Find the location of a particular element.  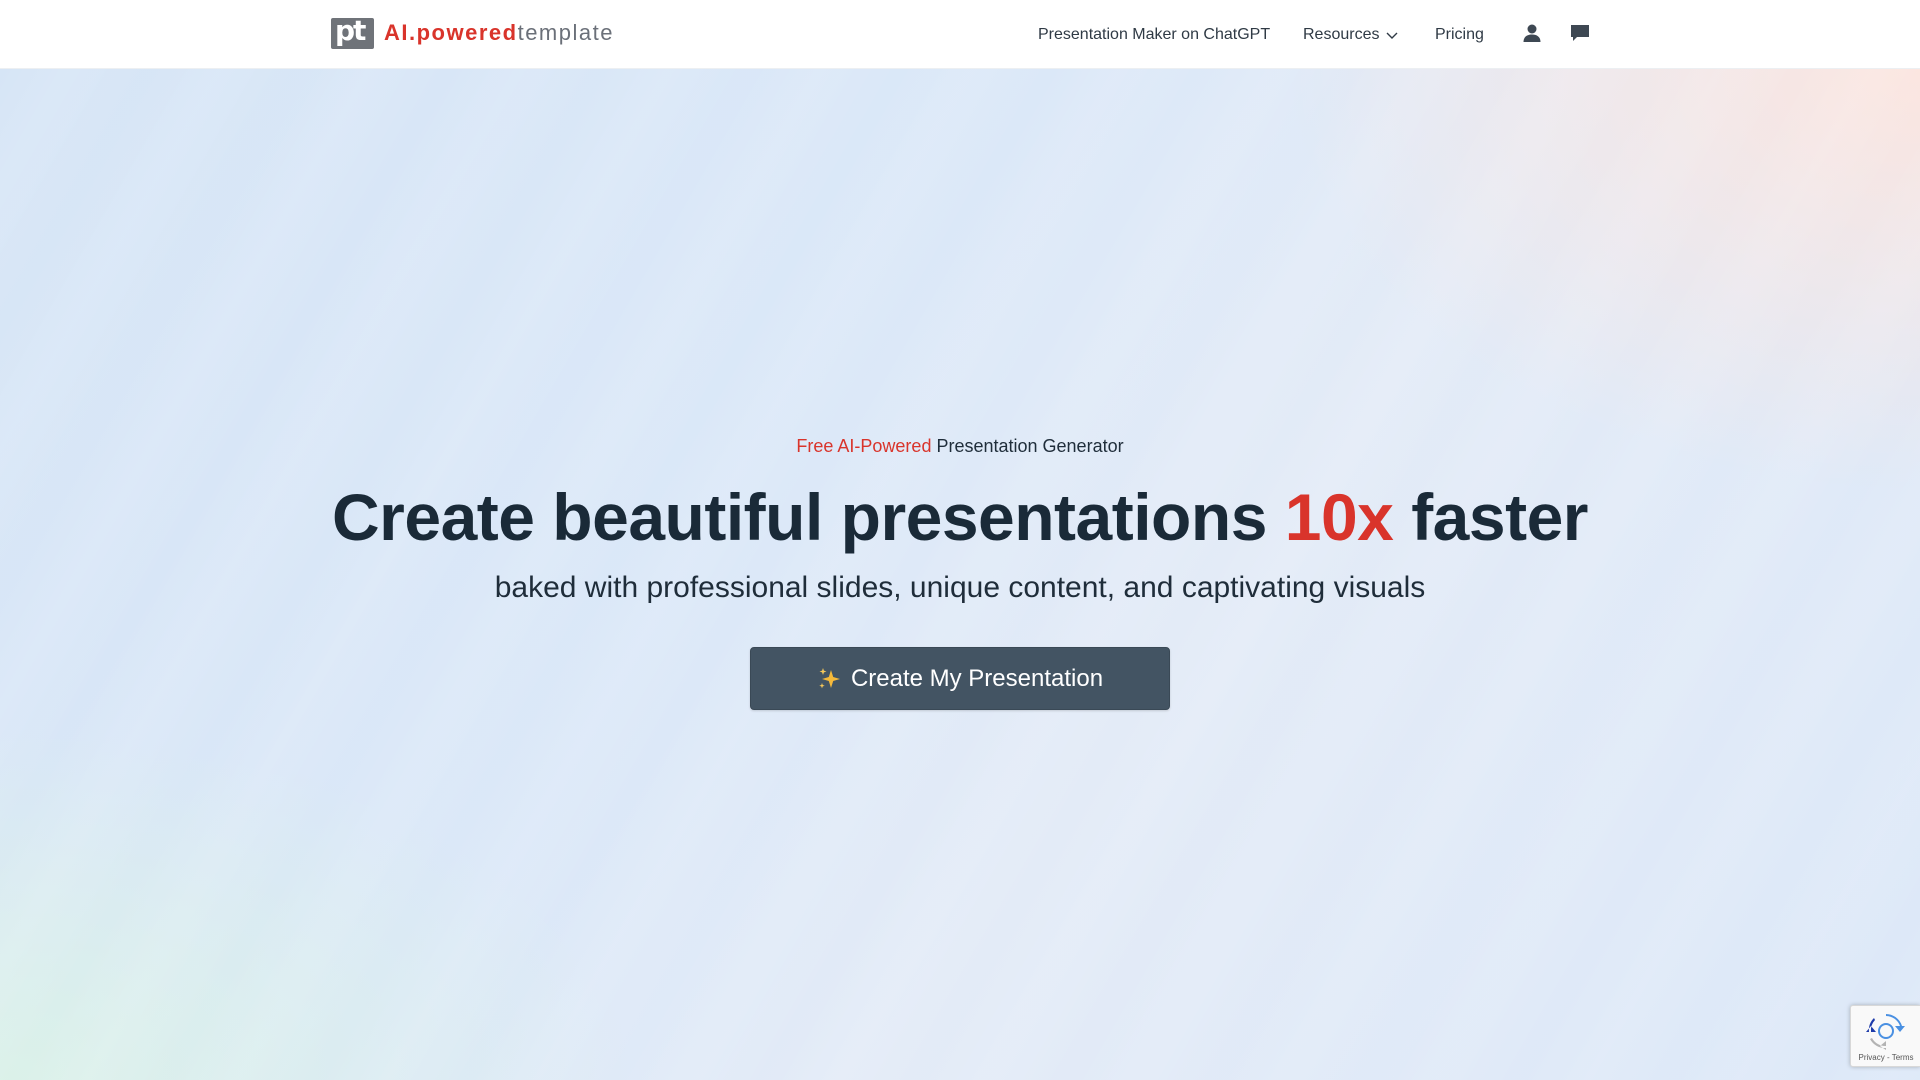

hero-headline-after: faster is located at coordinates (1490, 517).